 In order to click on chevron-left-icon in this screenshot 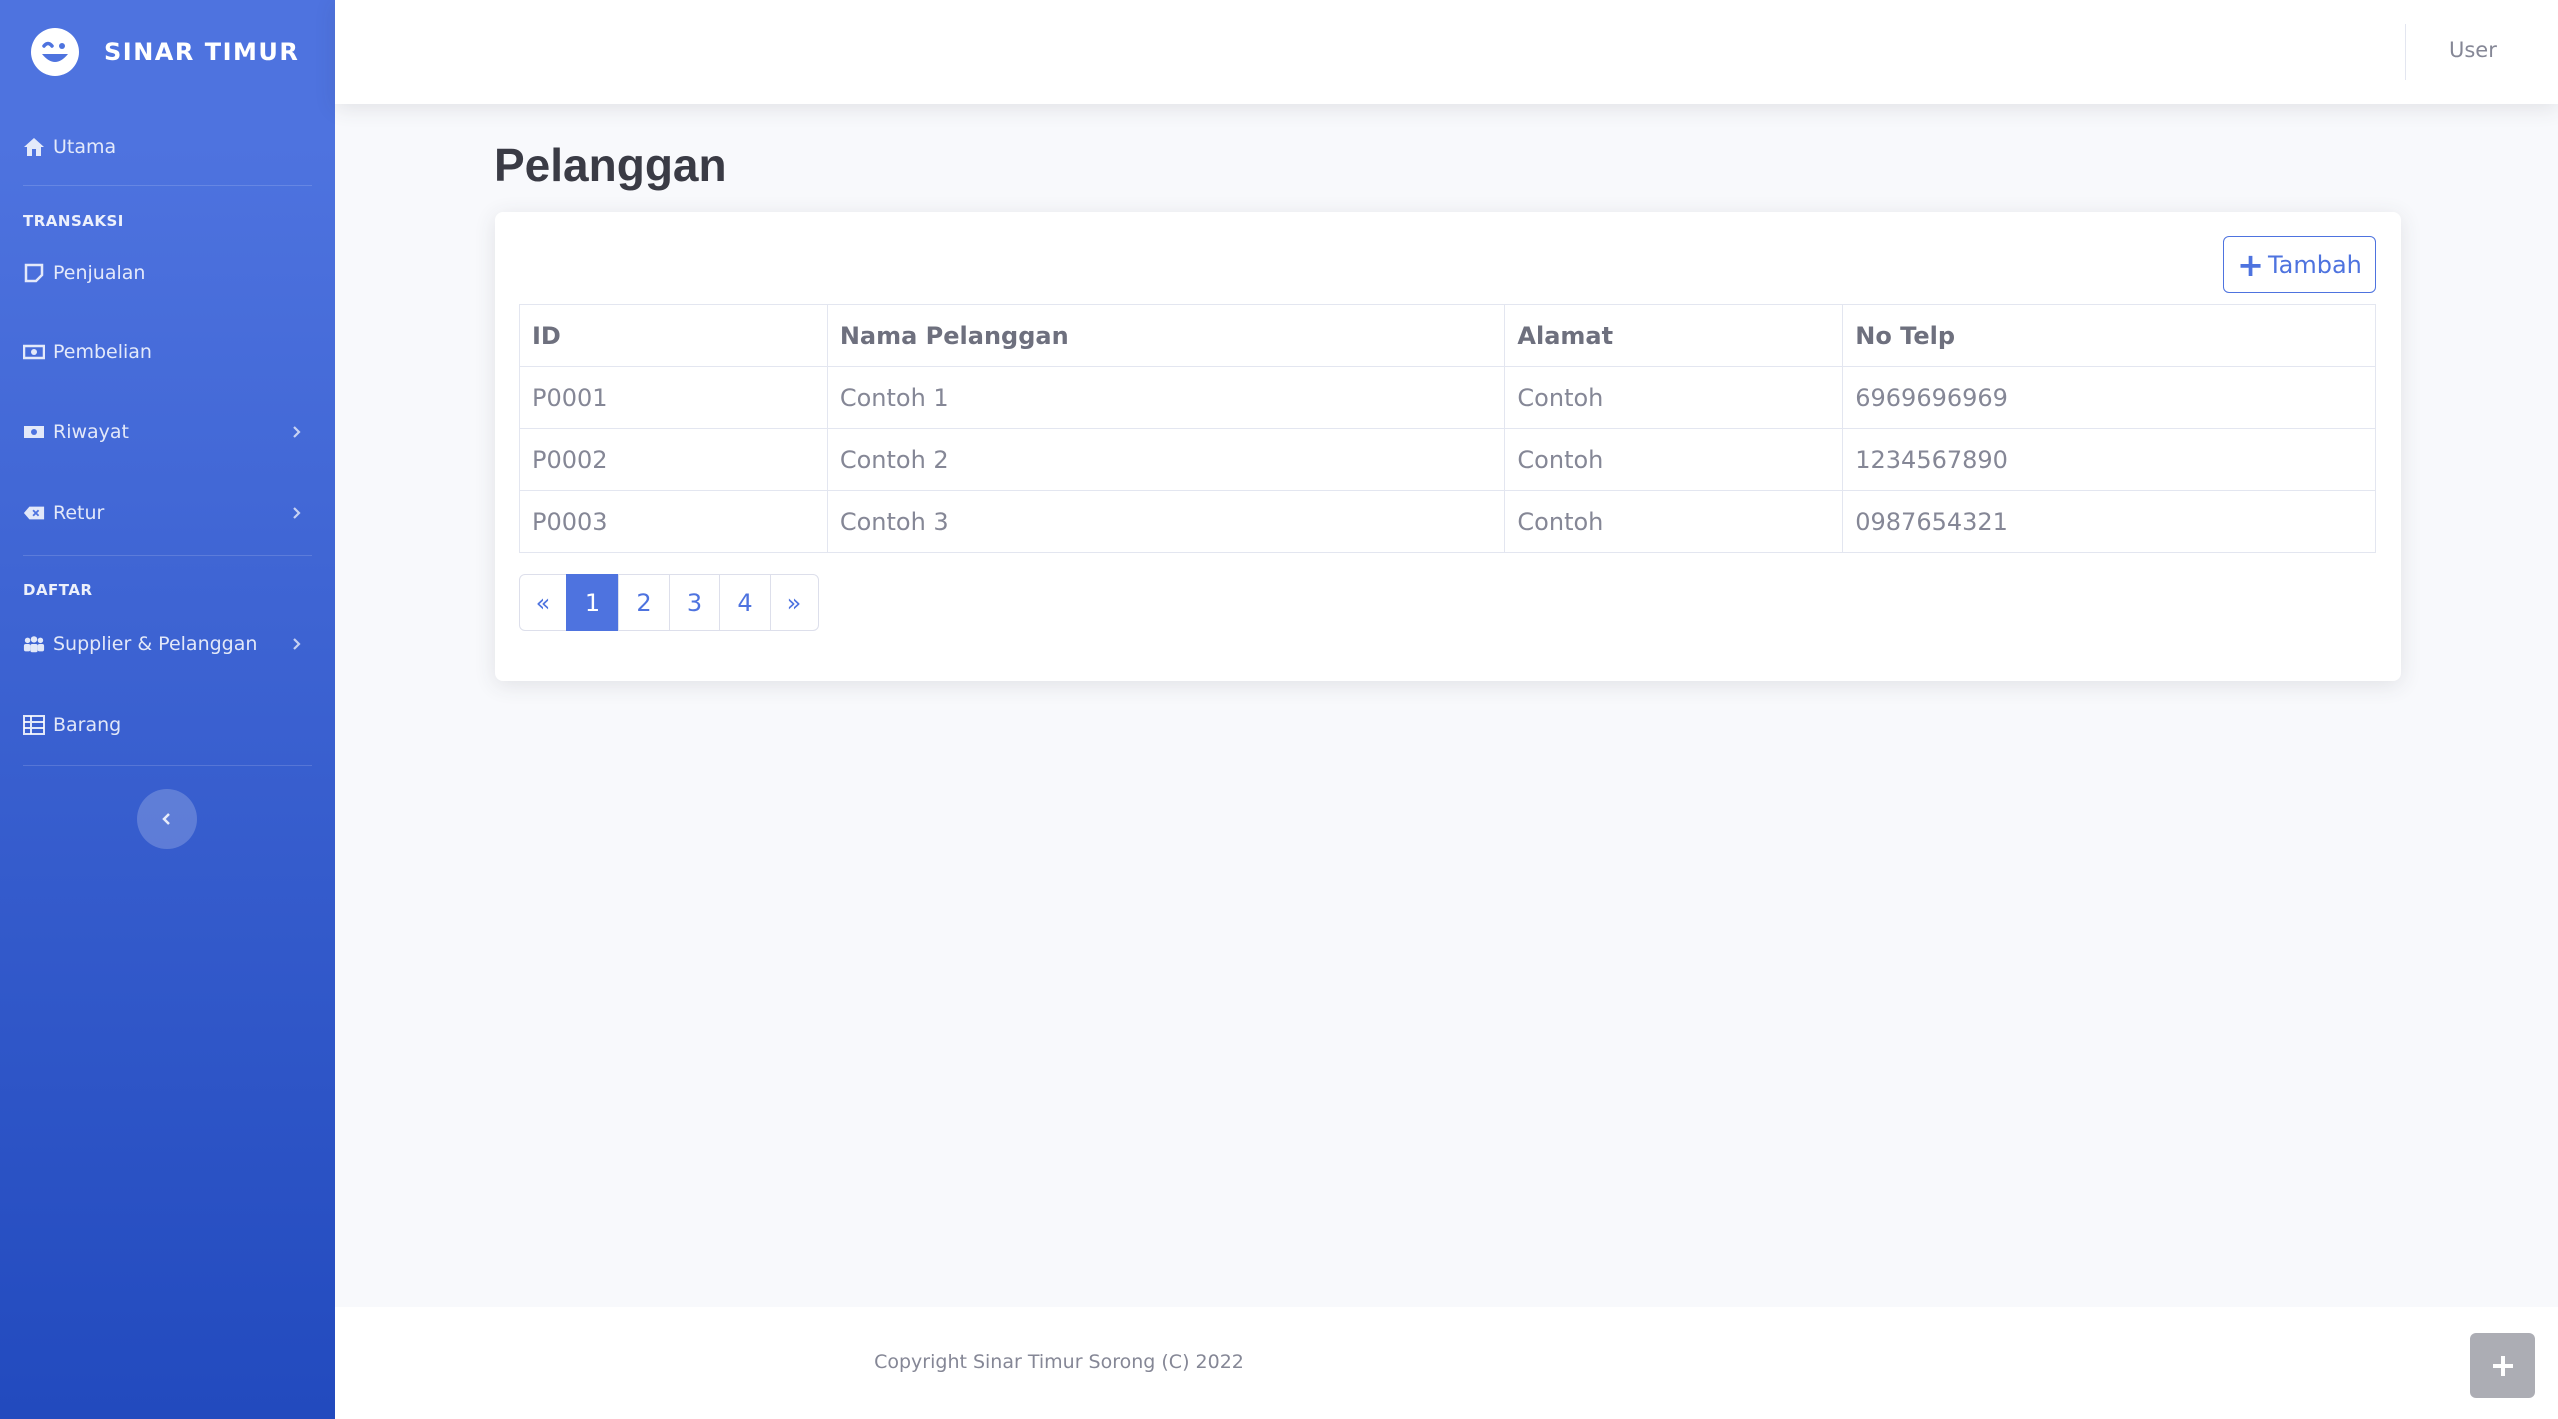, I will do `click(166, 819)`.